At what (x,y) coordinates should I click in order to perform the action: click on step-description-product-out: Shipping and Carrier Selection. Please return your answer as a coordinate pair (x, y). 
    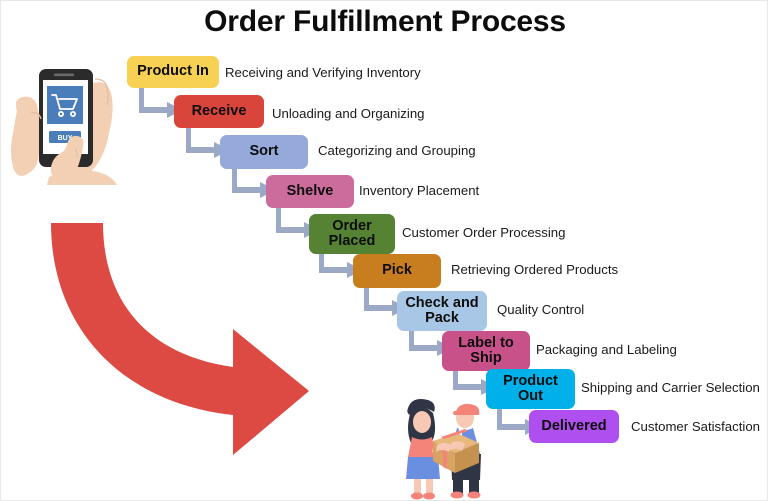
    Looking at the image, I should click on (670, 387).